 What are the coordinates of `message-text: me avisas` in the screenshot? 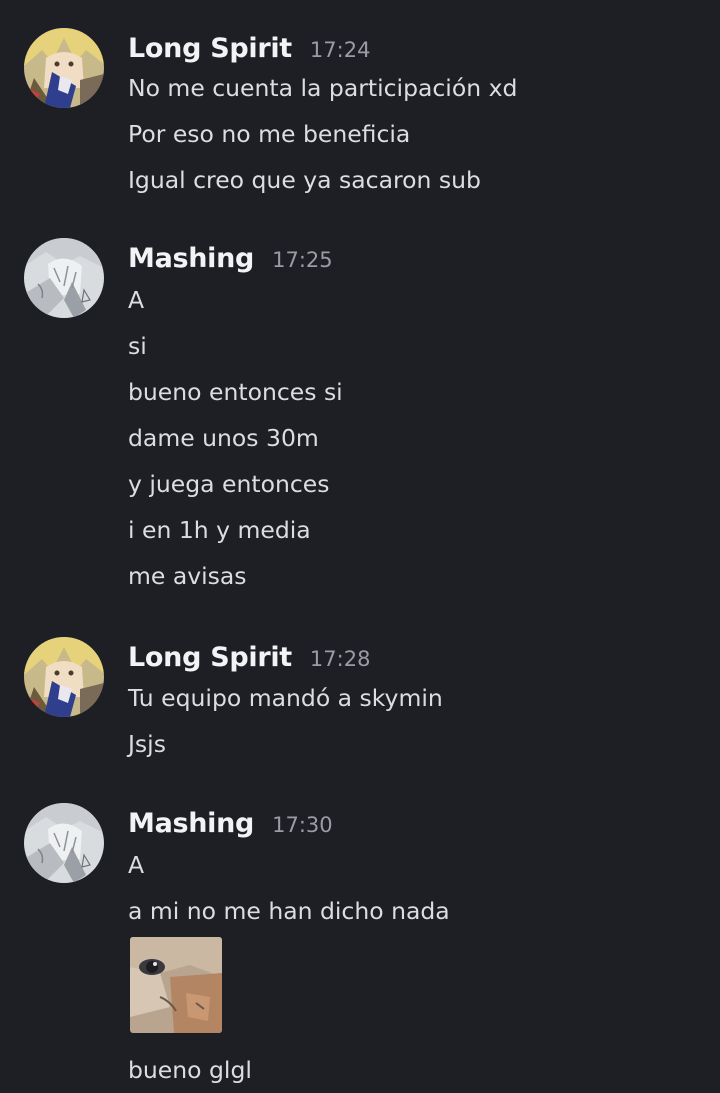 It's located at (187, 576).